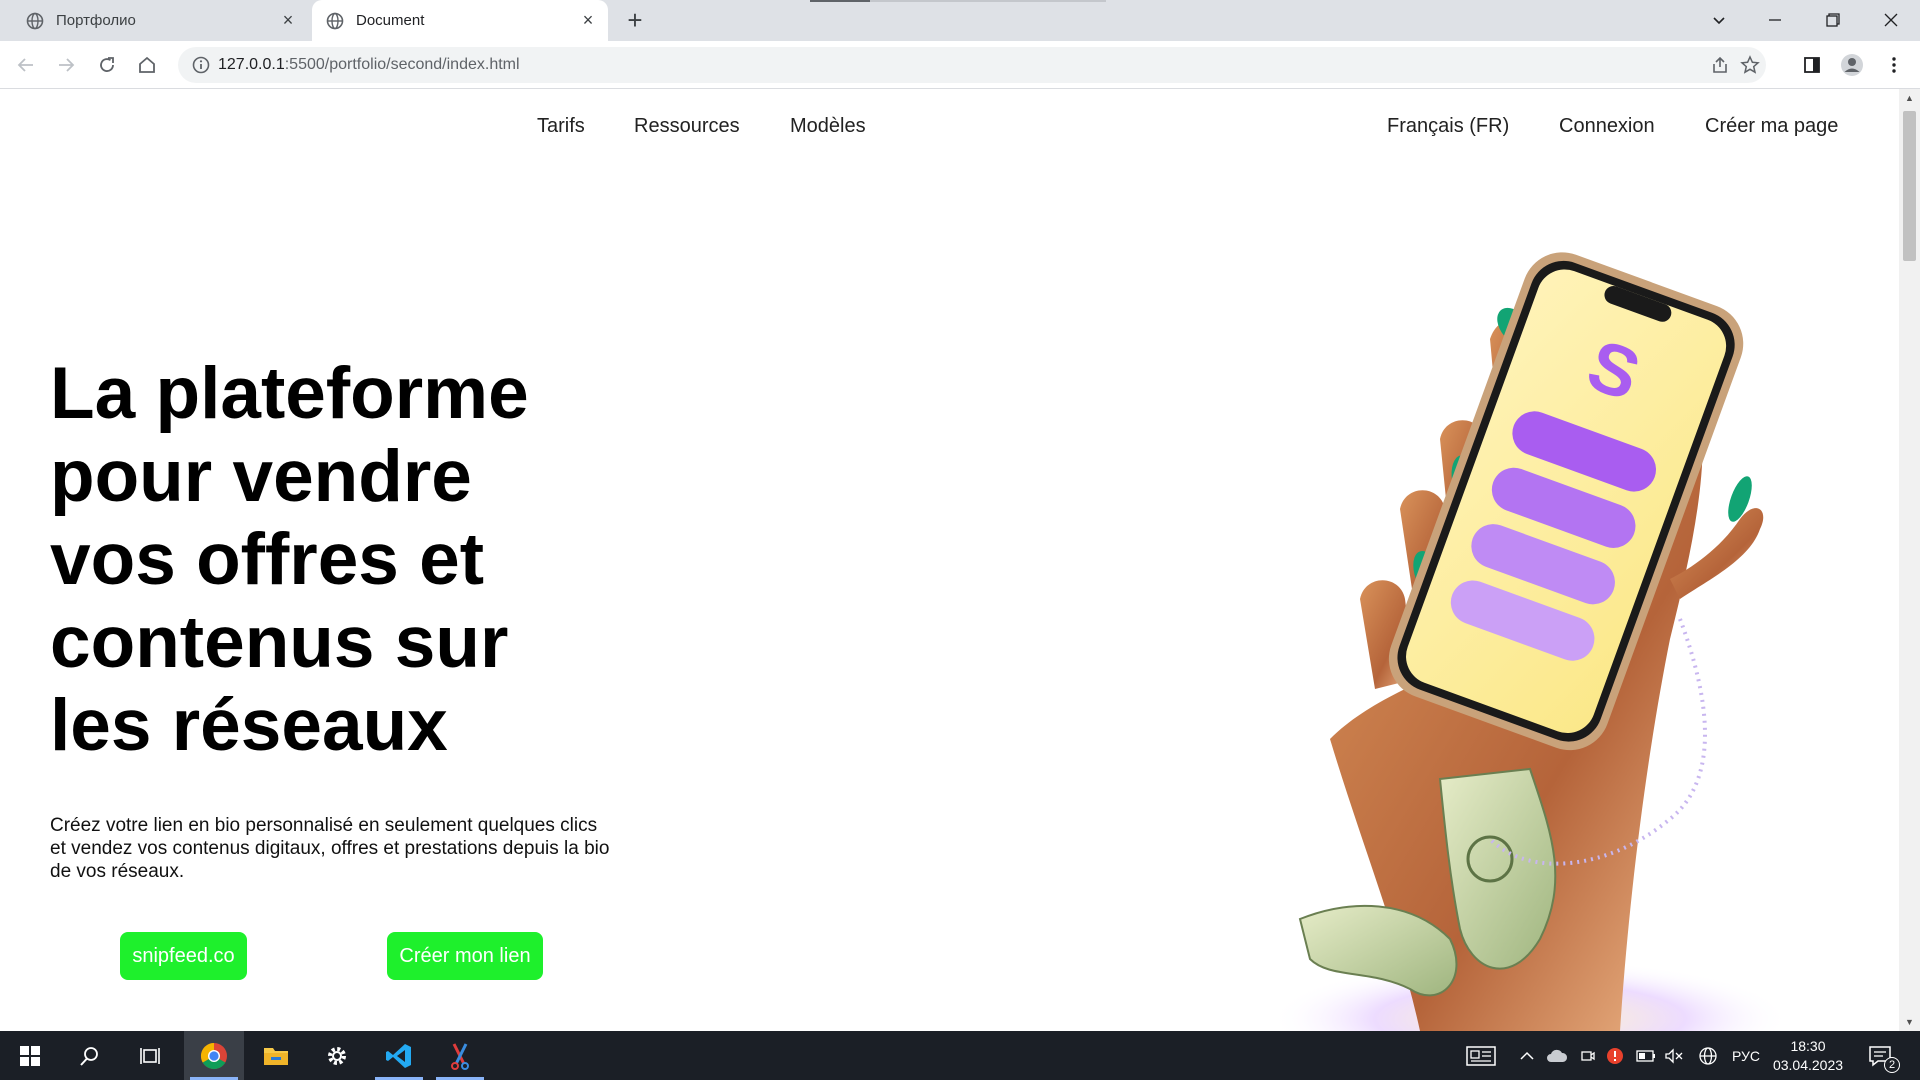 The height and width of the screenshot is (1080, 1920). What do you see at coordinates (1746, 1055) in the screenshot?
I see `input-language: РУС` at bounding box center [1746, 1055].